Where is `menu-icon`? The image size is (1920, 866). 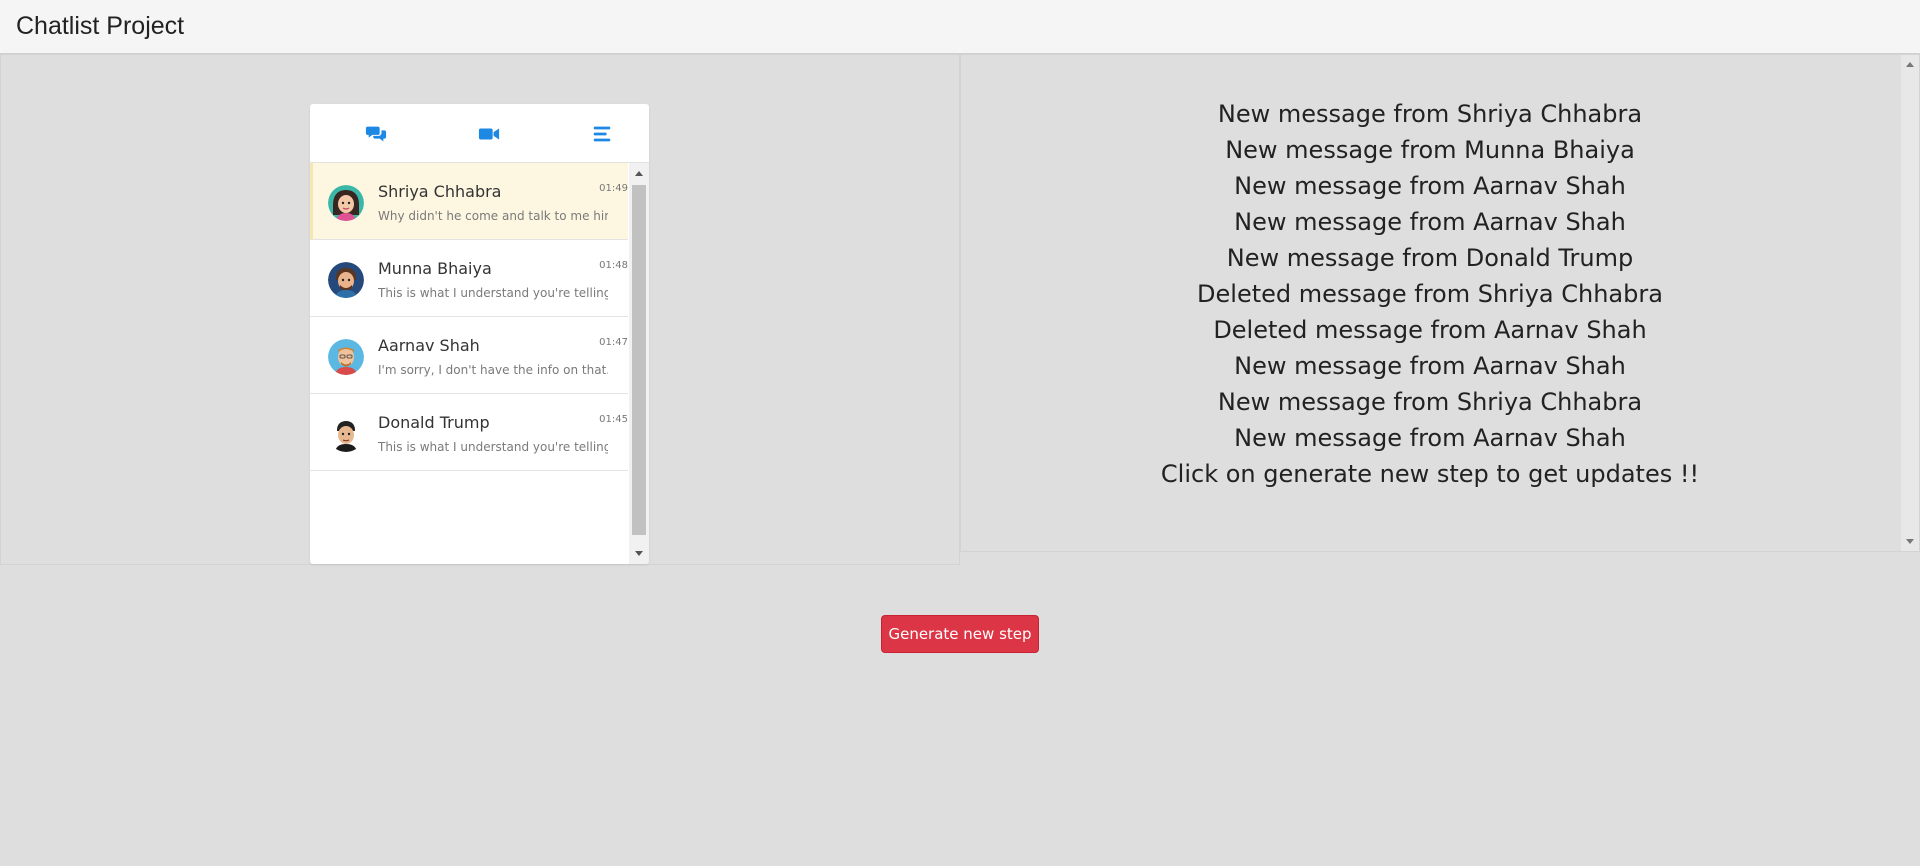
menu-icon is located at coordinates (602, 134).